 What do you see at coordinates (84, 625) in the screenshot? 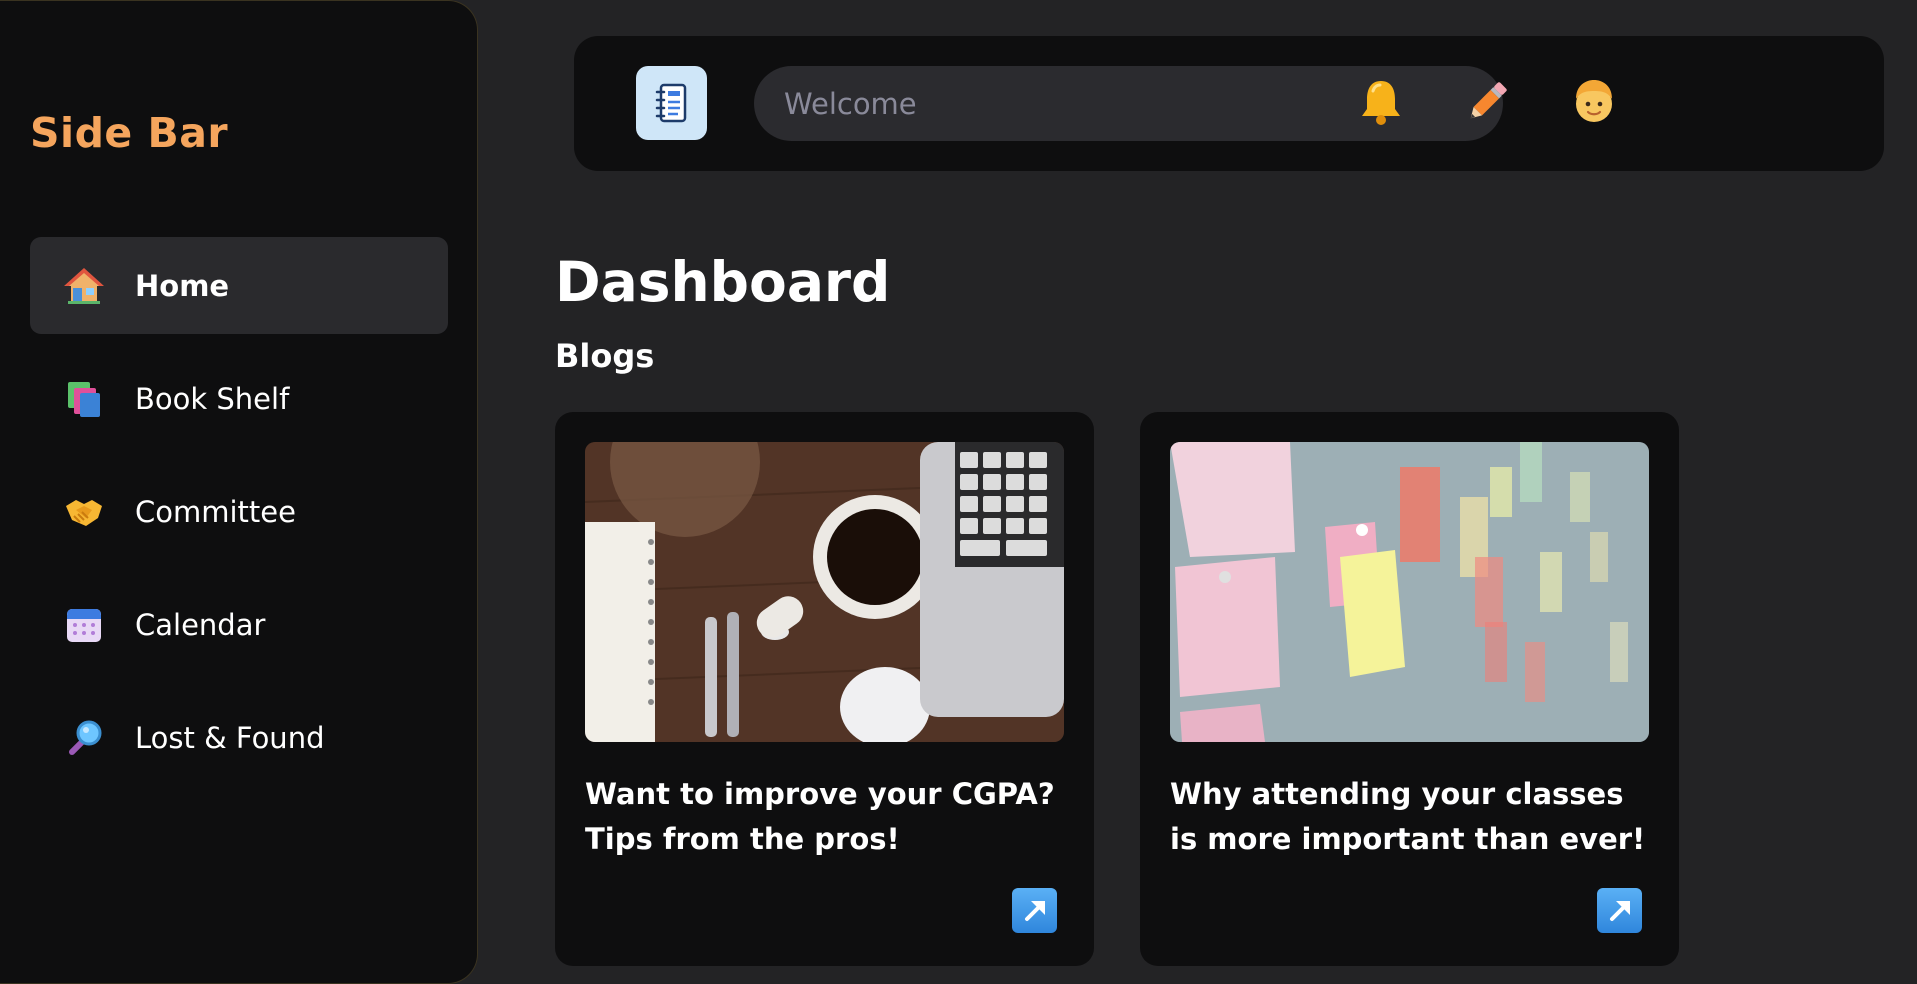
I see `calendar-icon` at bounding box center [84, 625].